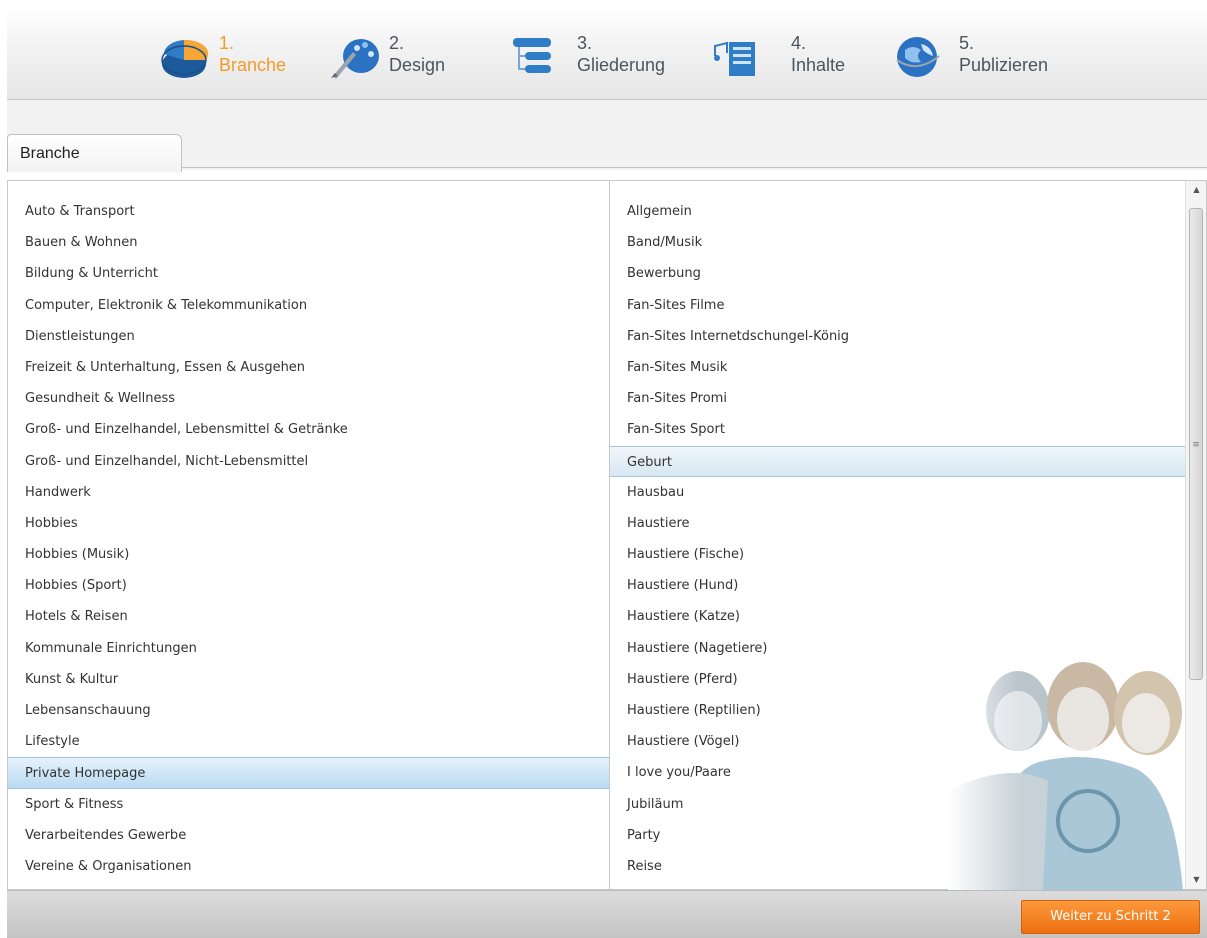  Describe the element at coordinates (309, 554) in the screenshot. I see `category-list-item: Hobbies (Musik)` at that location.